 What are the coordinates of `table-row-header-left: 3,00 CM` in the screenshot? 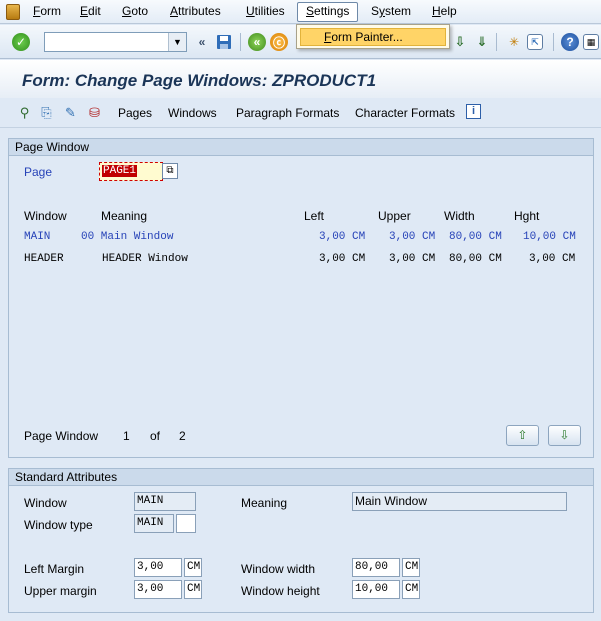 It's located at (342, 259).